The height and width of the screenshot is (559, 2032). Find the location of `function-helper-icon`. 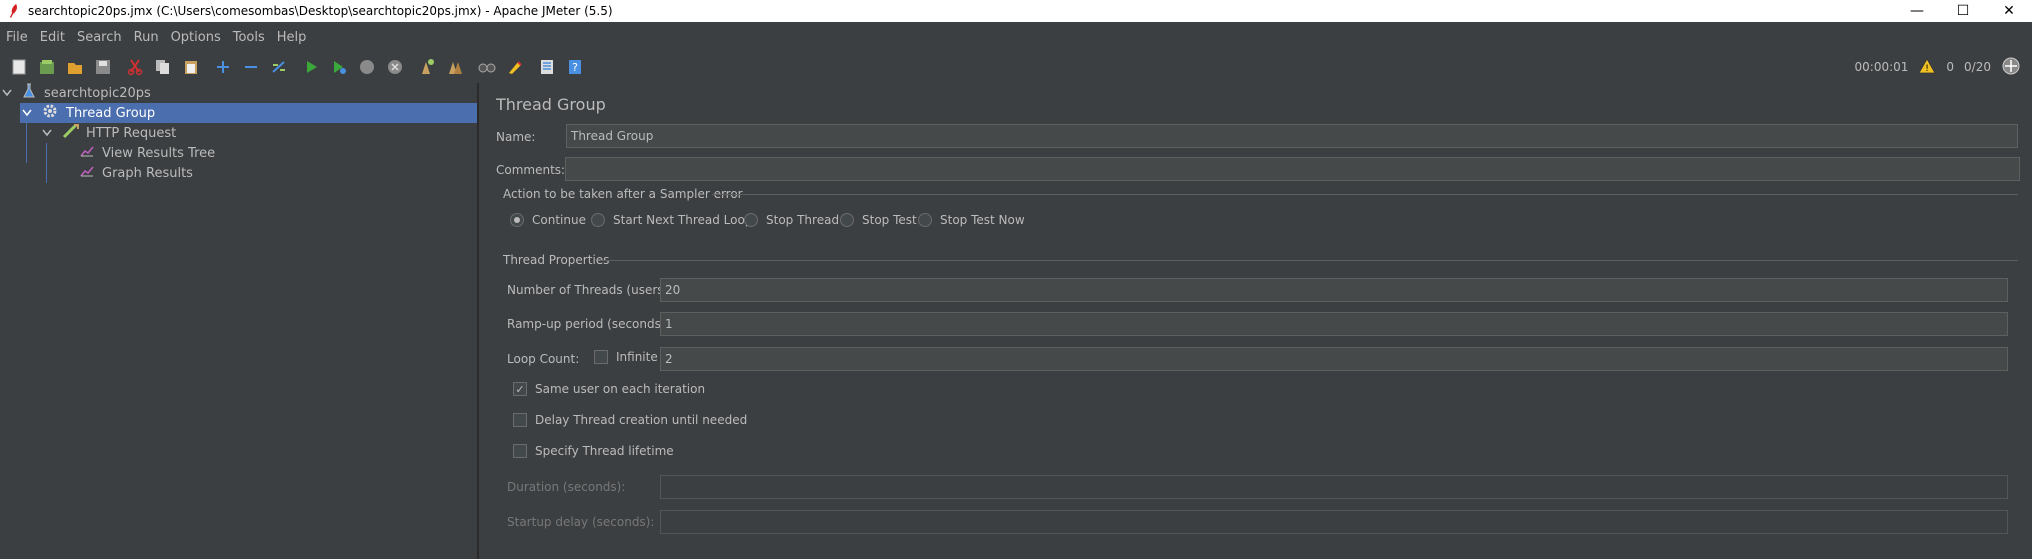

function-helper-icon is located at coordinates (547, 67).